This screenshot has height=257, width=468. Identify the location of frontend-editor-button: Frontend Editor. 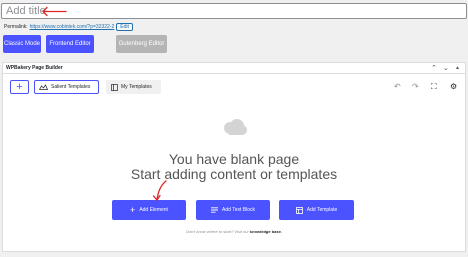
(70, 44).